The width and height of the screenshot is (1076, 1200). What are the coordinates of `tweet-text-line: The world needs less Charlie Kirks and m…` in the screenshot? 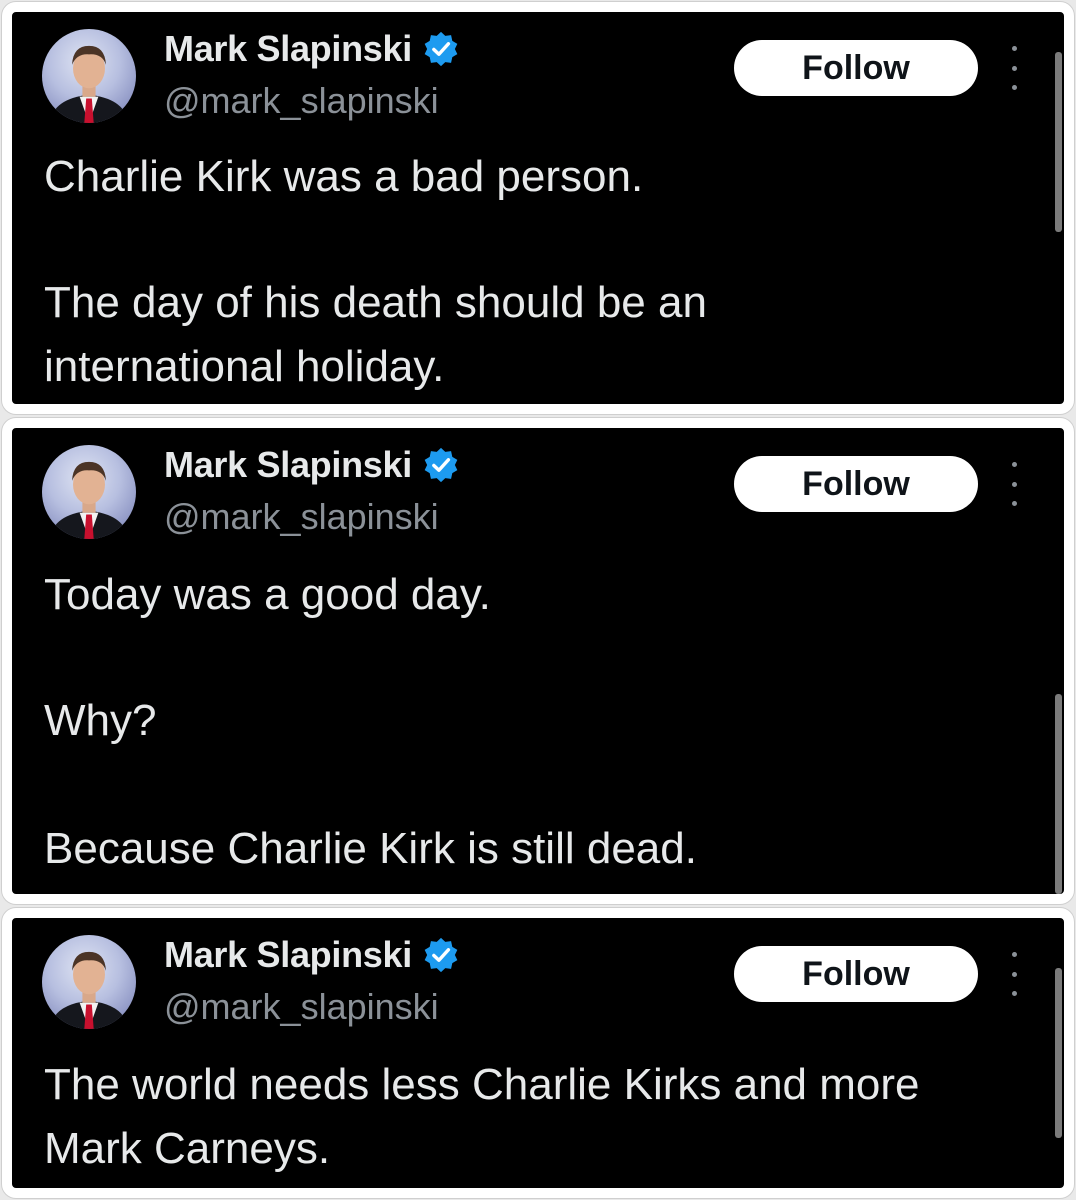 It's located at (482, 1084).